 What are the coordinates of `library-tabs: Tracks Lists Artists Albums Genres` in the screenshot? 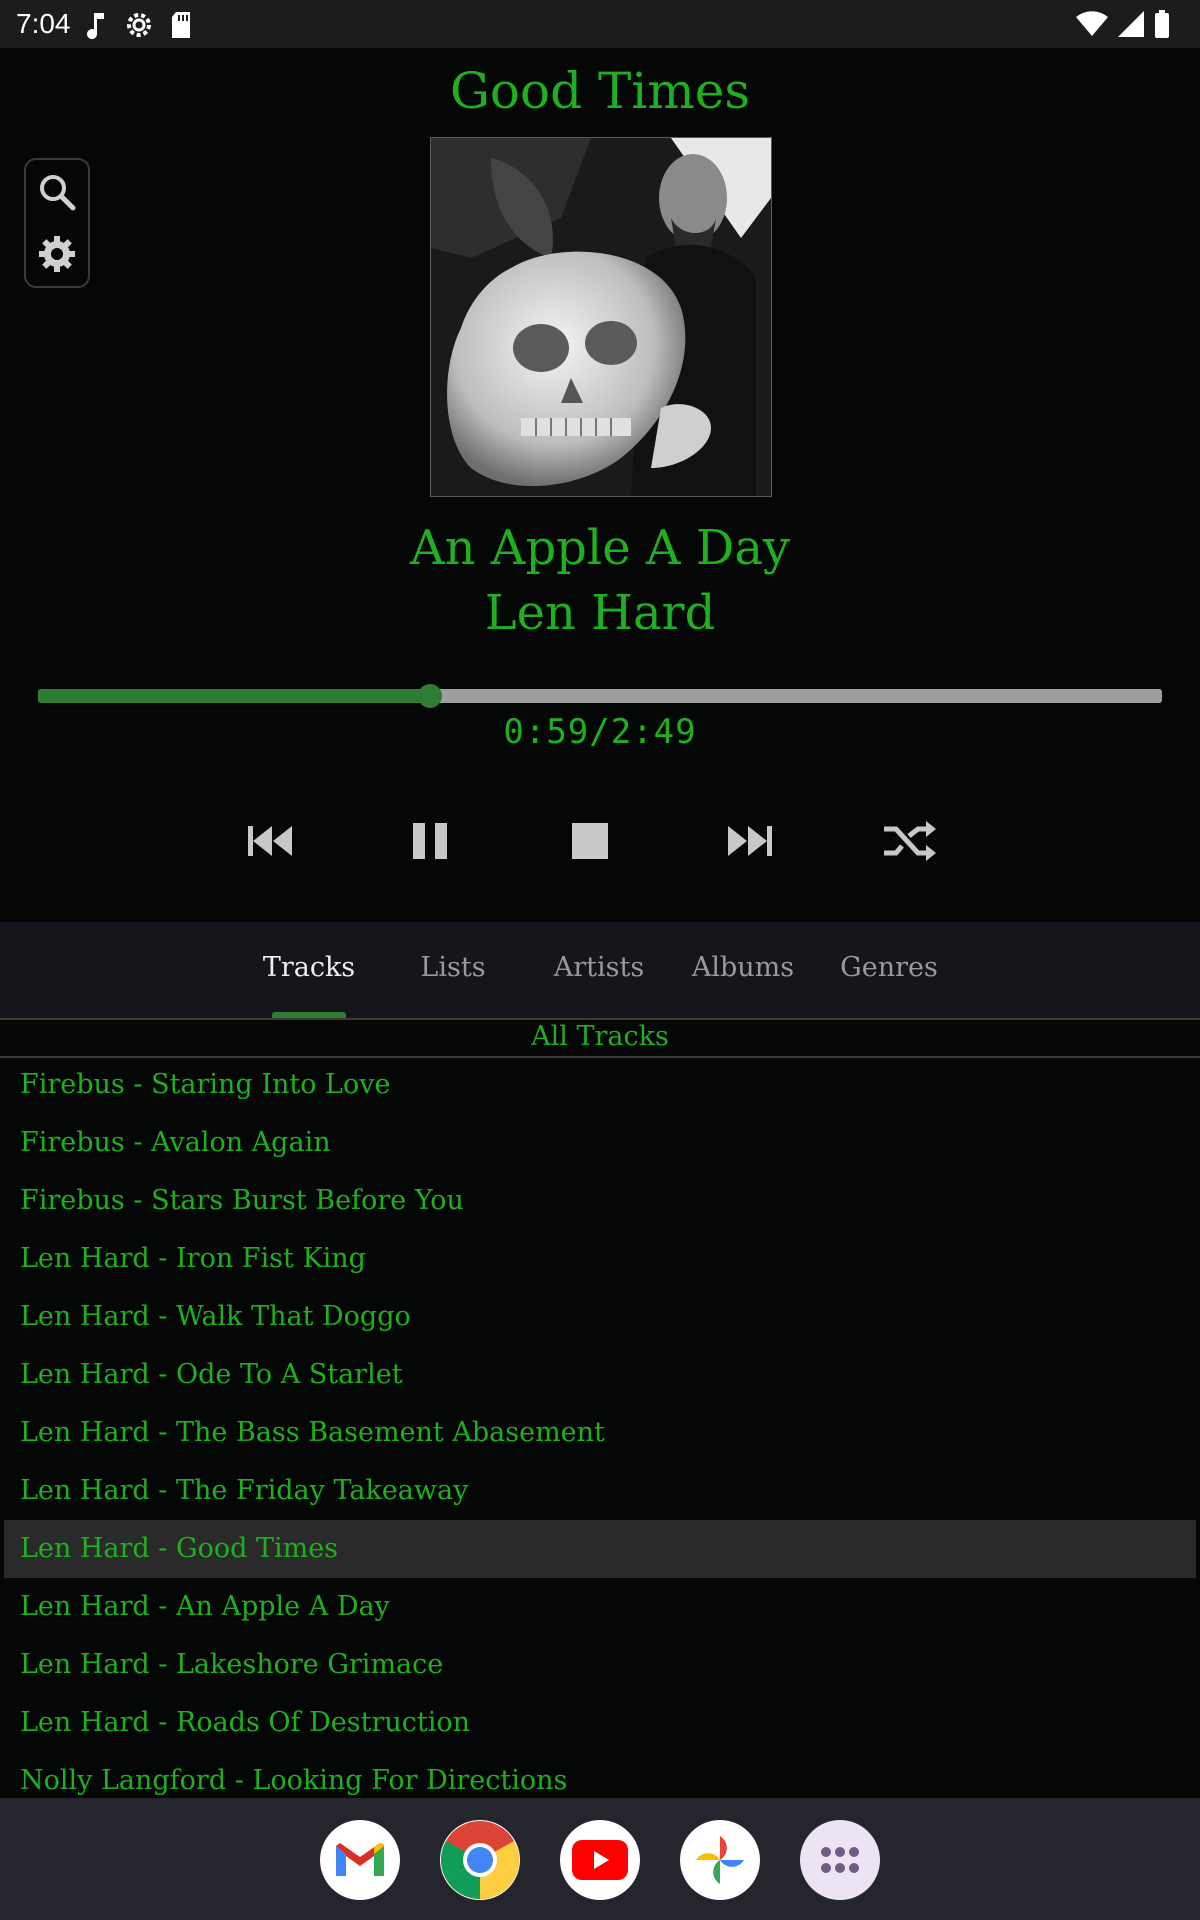 It's located at (600, 971).